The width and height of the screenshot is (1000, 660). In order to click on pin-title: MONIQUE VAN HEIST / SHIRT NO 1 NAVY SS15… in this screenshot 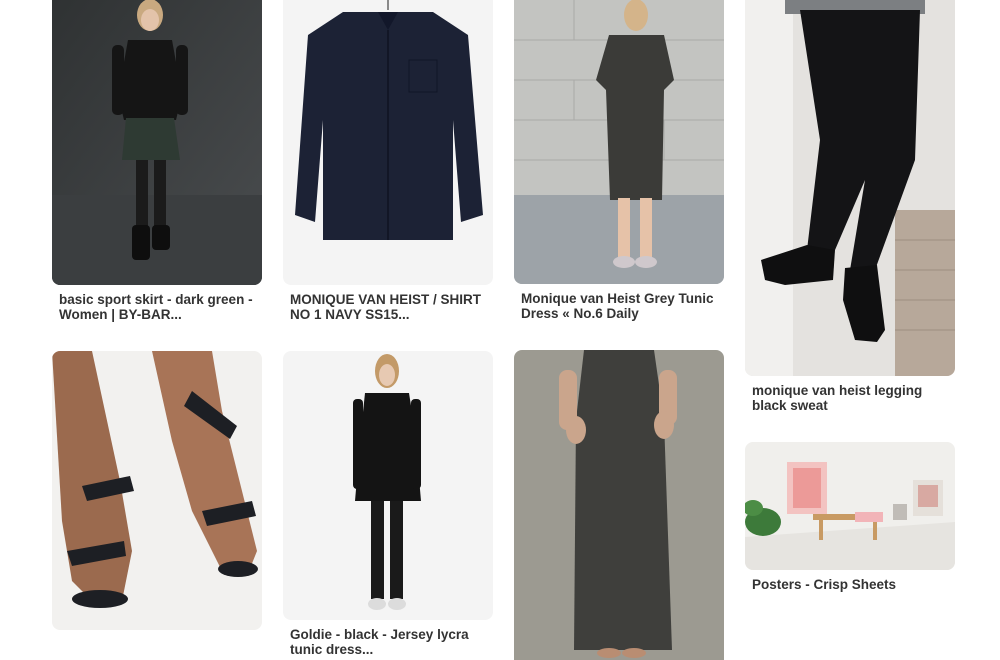, I will do `click(388, 307)`.